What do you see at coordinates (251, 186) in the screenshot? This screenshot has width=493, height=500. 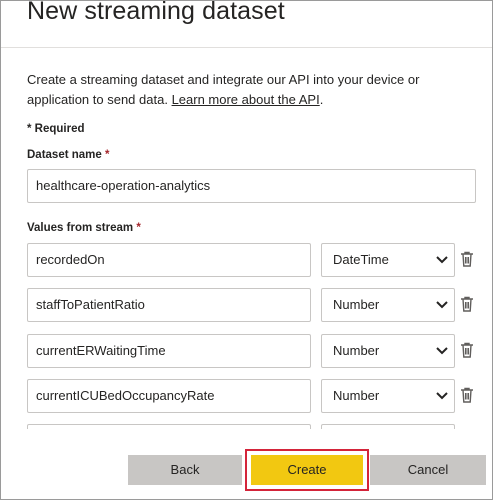 I see `dataset-name-input: healthcare-operation-analytics` at bounding box center [251, 186].